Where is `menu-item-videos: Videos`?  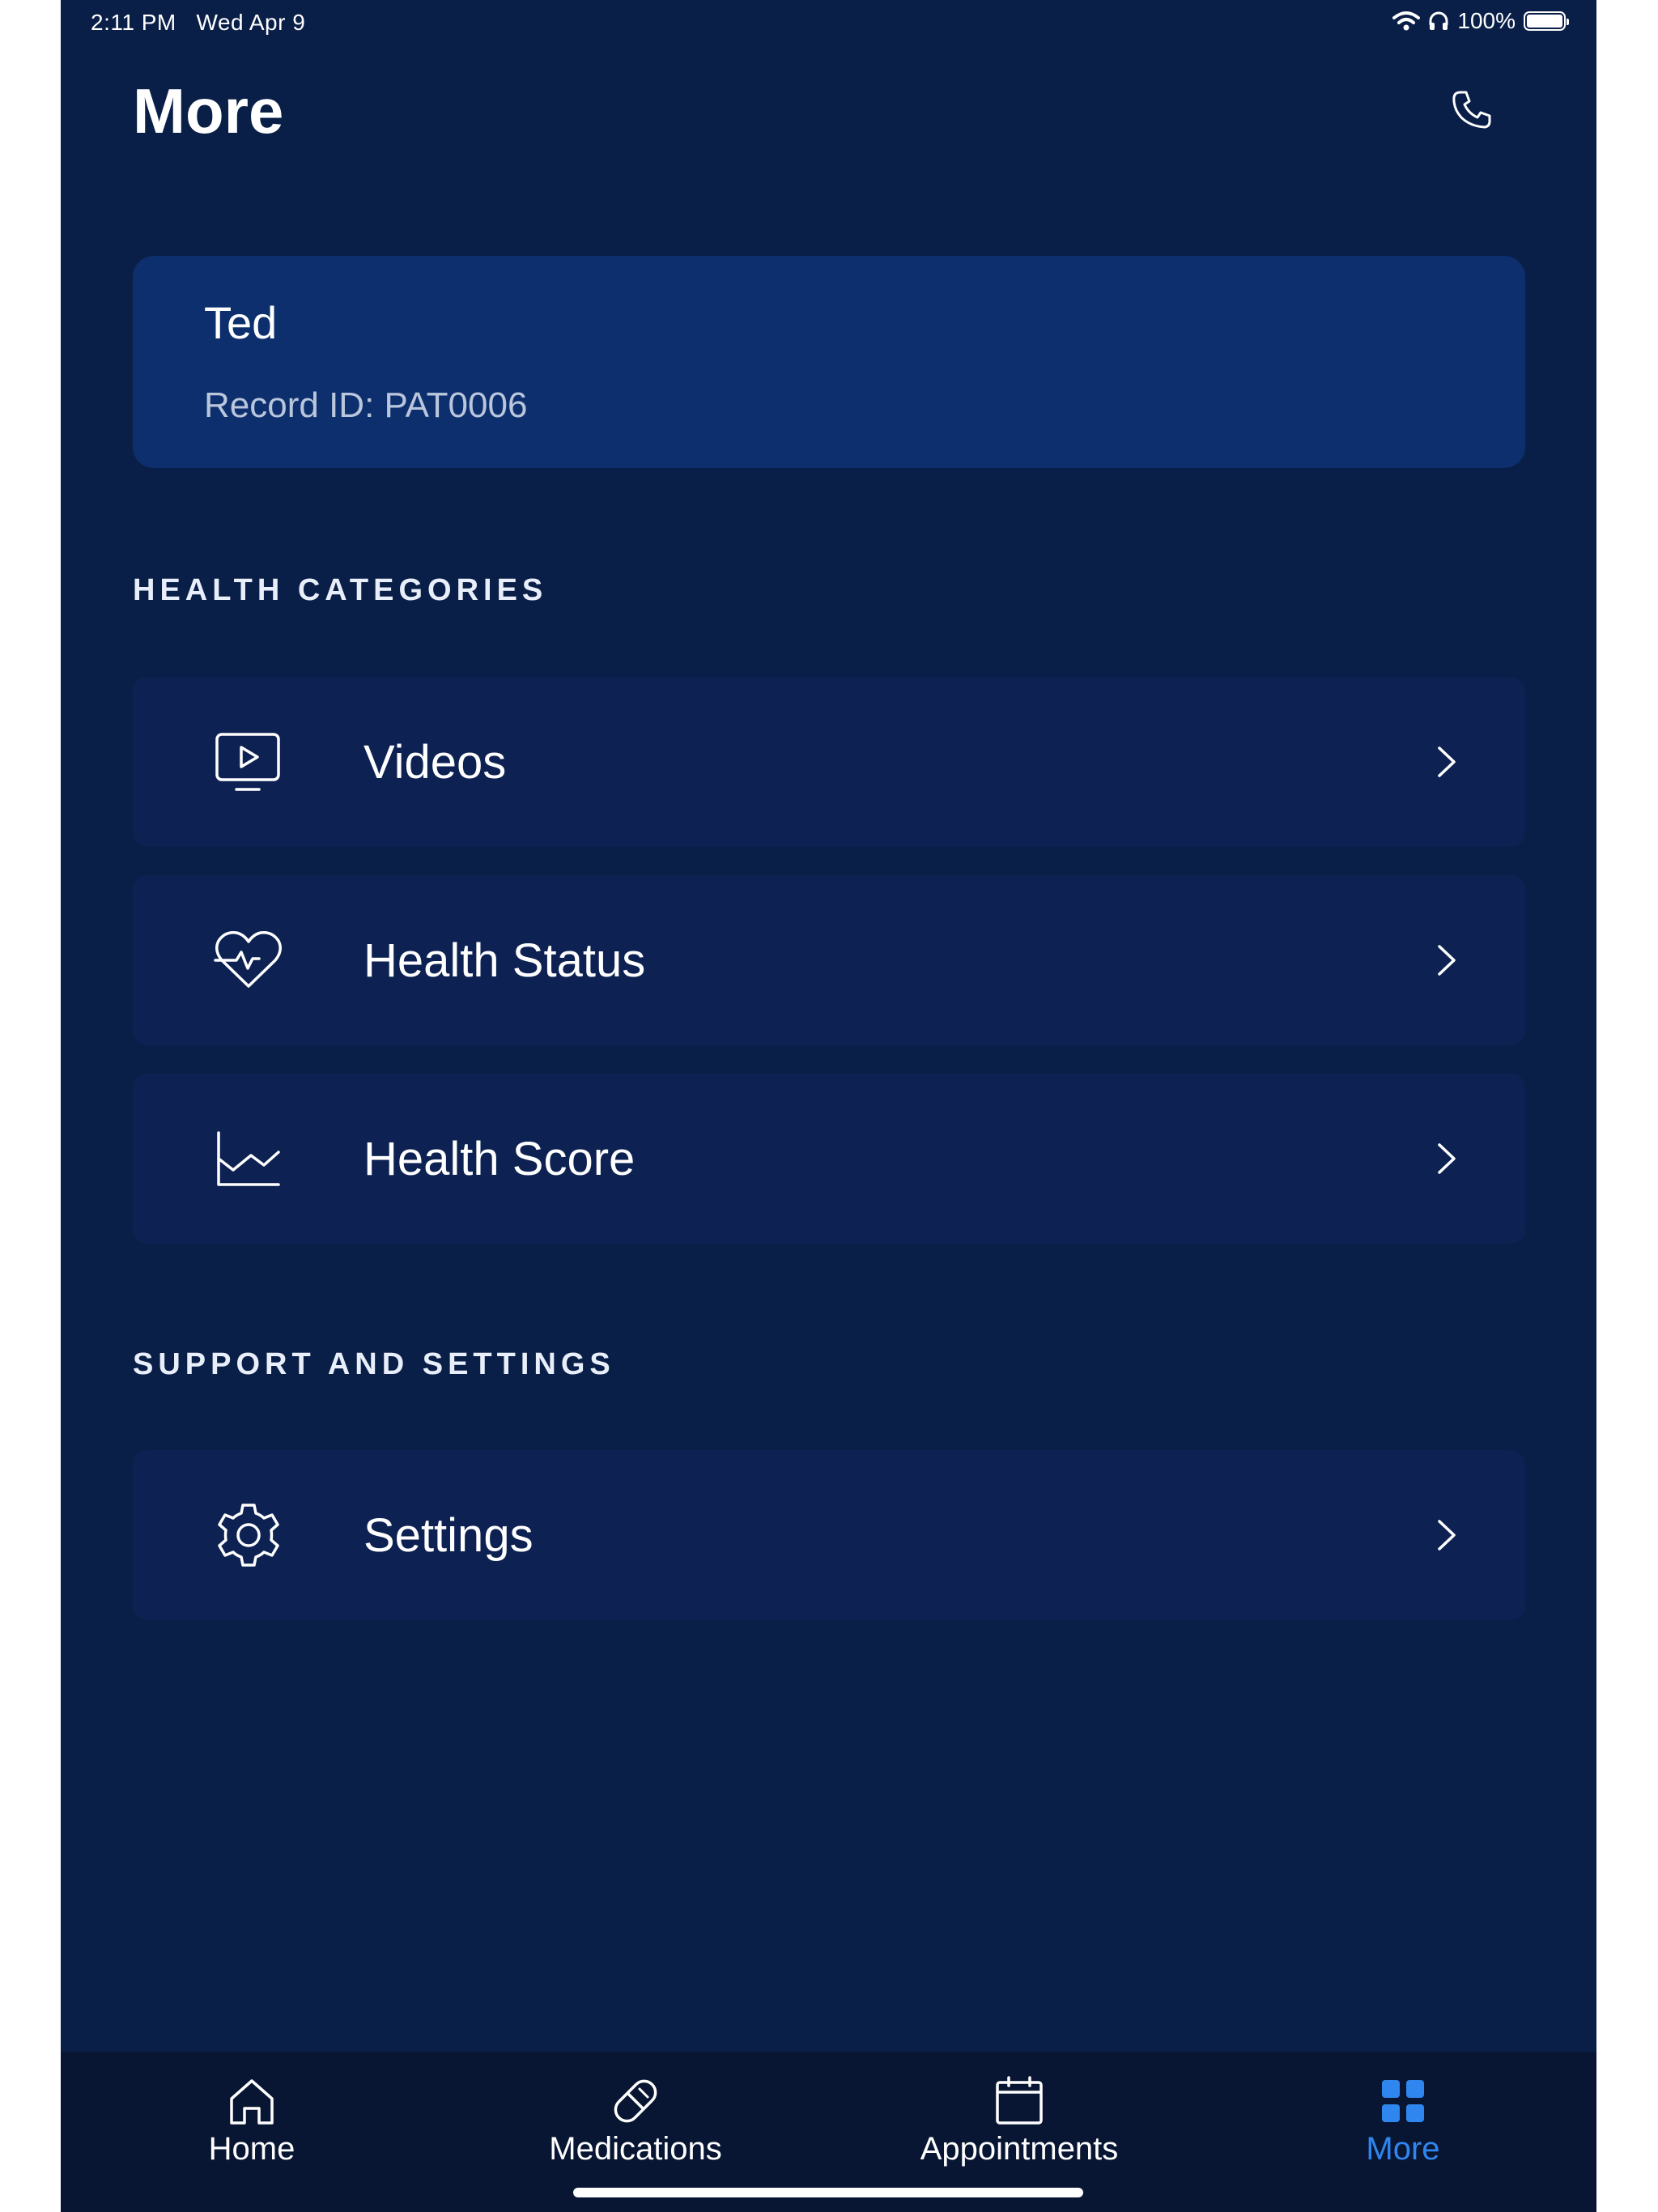
menu-item-videos: Videos is located at coordinates (829, 762).